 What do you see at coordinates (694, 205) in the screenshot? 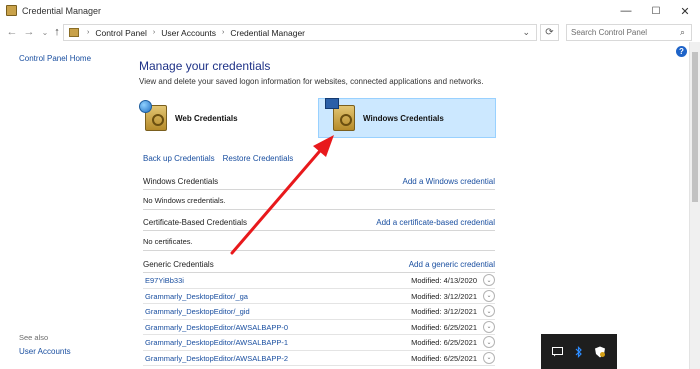
I see `vertical-scrollbar` at bounding box center [694, 205].